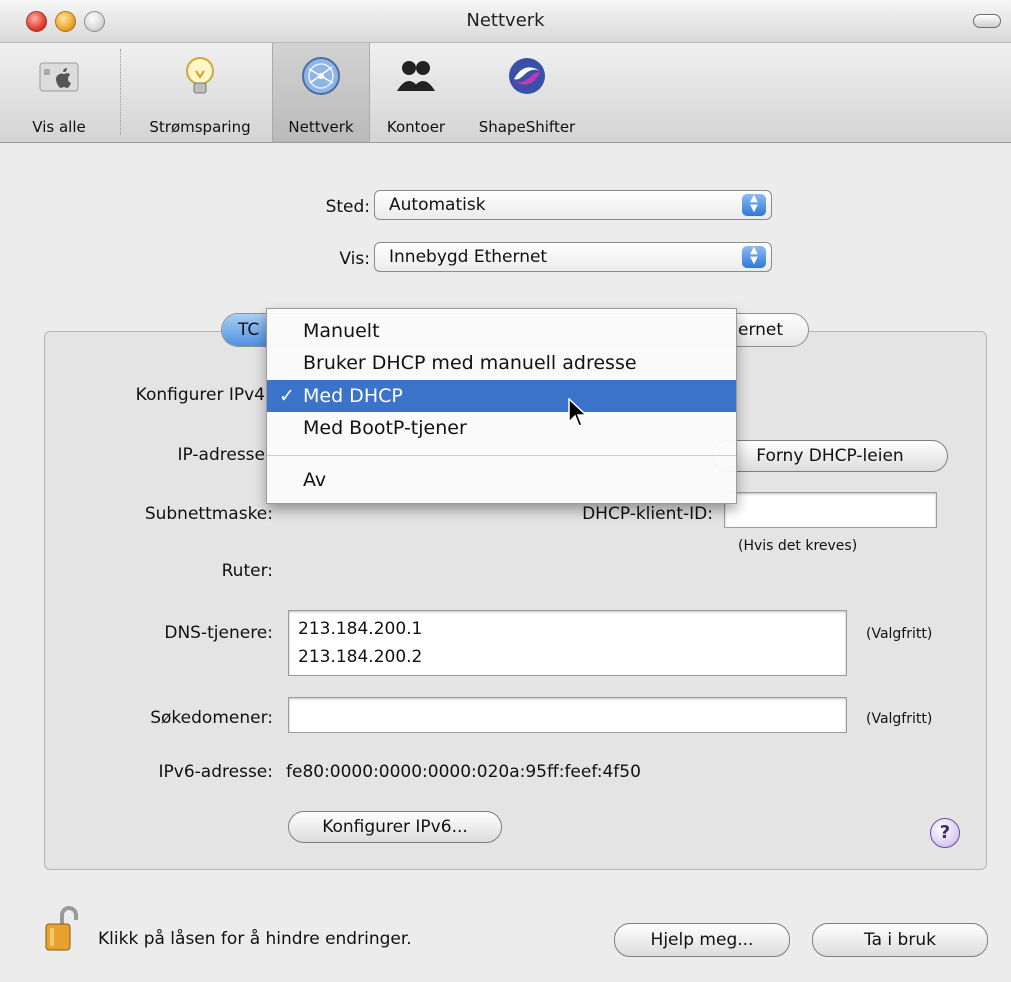 This screenshot has height=982, width=1011. What do you see at coordinates (221, 455) in the screenshot?
I see `ip-address-label: IP-adresse` at bounding box center [221, 455].